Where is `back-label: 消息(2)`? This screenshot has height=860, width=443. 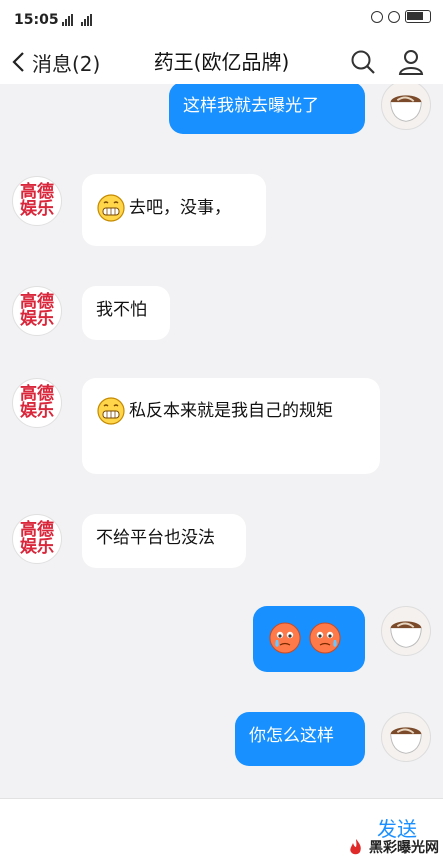 back-label: 消息(2) is located at coordinates (66, 63).